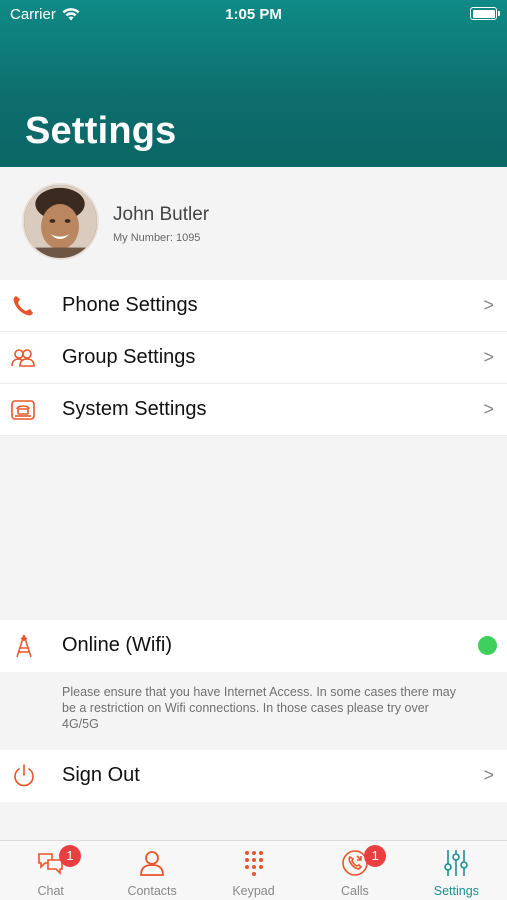  I want to click on avatar-image, so click(60, 221).